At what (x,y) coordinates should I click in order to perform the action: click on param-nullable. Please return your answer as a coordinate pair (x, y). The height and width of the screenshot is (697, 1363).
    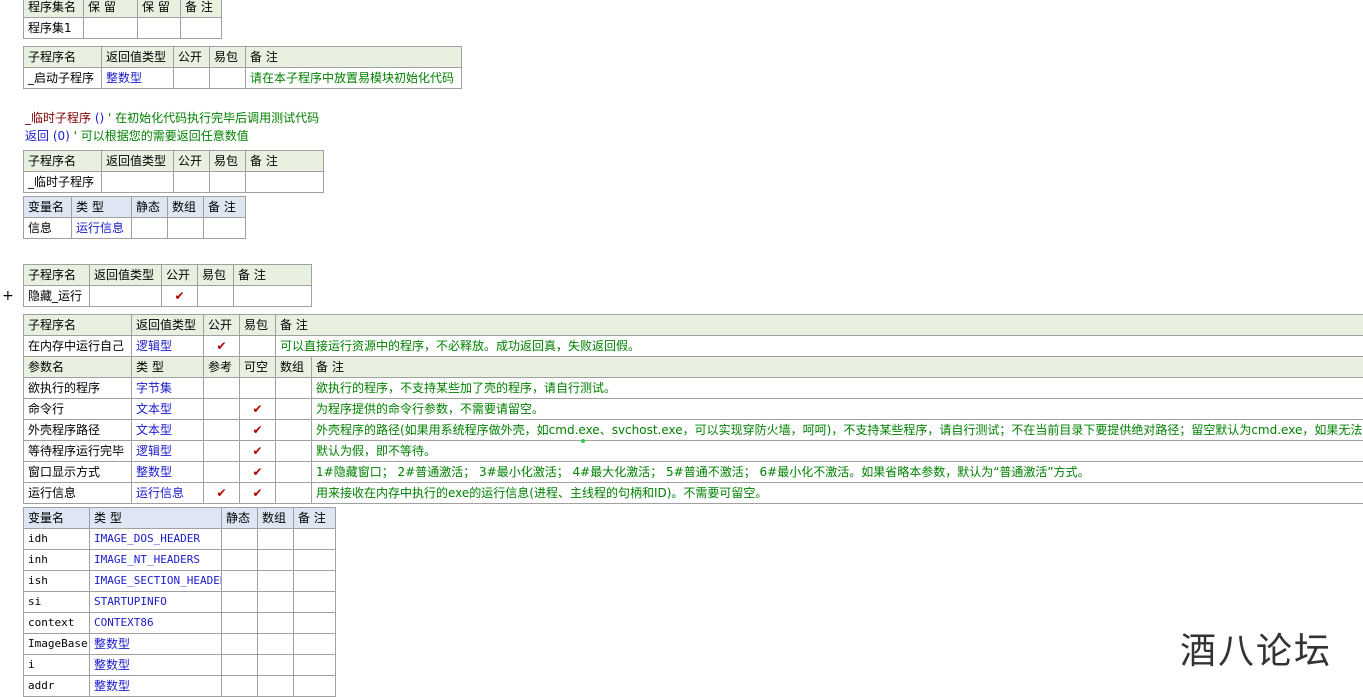
    Looking at the image, I should click on (258, 388).